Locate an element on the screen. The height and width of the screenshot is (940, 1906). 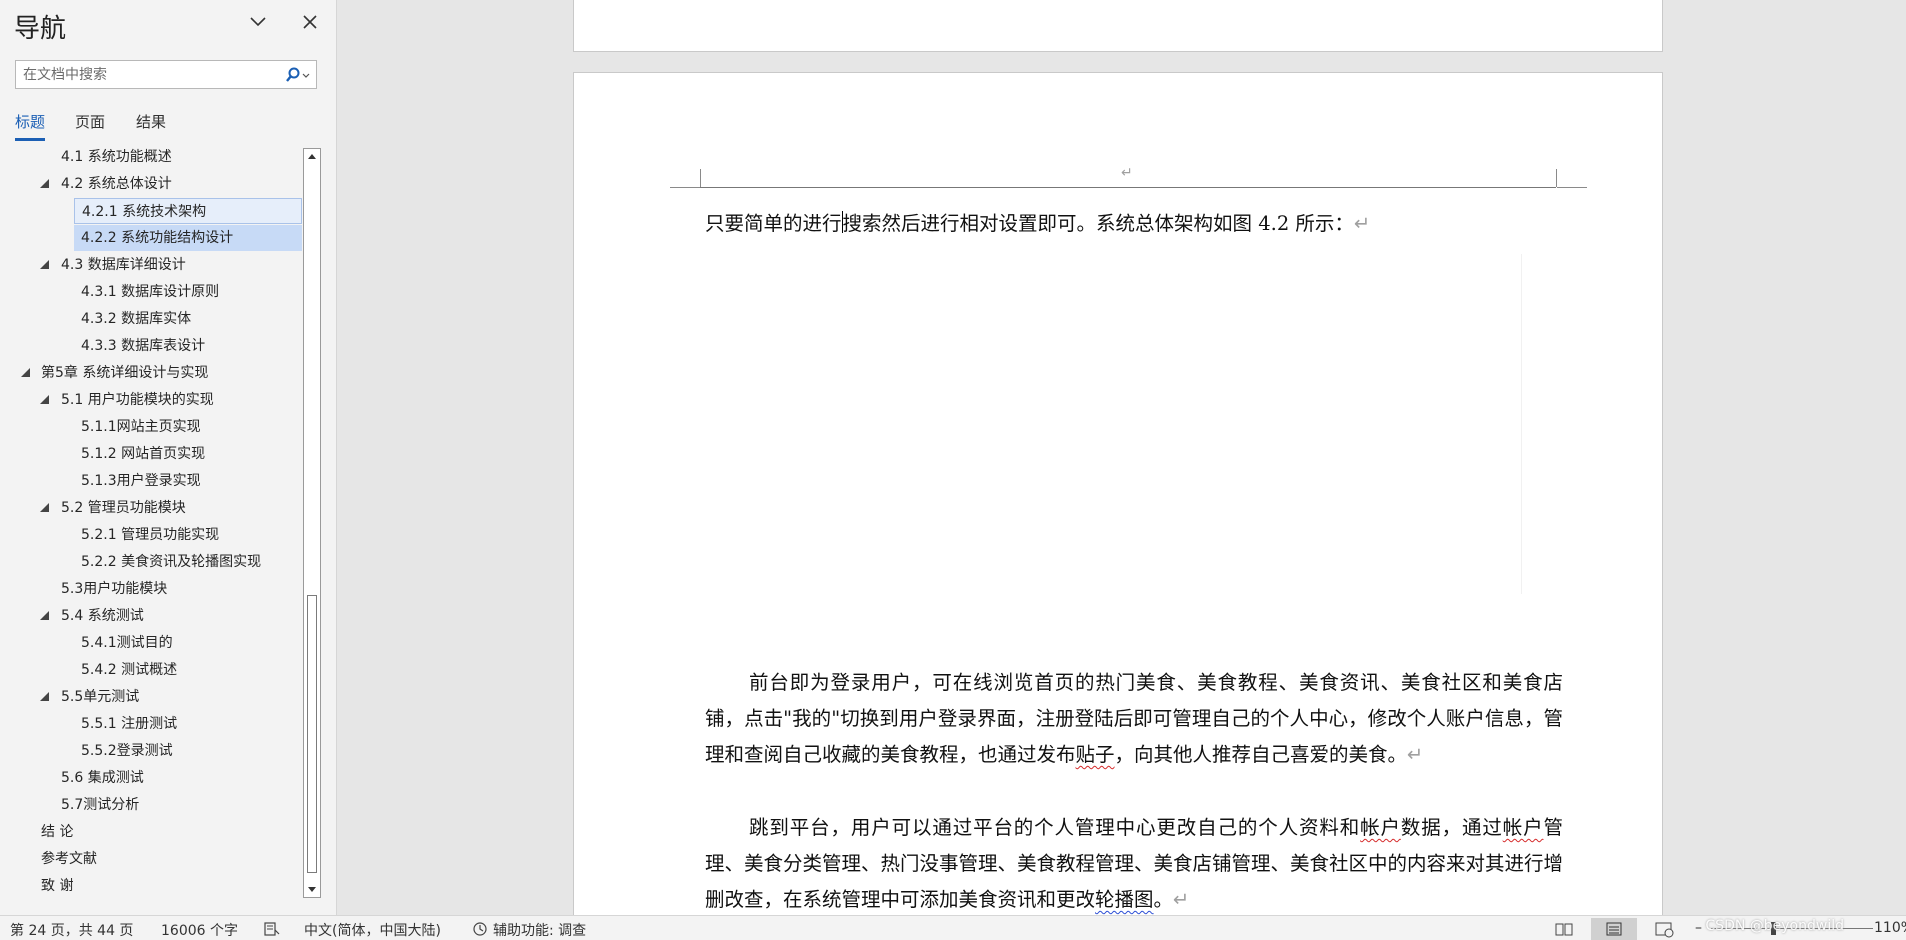
close-icon is located at coordinates (310, 22).